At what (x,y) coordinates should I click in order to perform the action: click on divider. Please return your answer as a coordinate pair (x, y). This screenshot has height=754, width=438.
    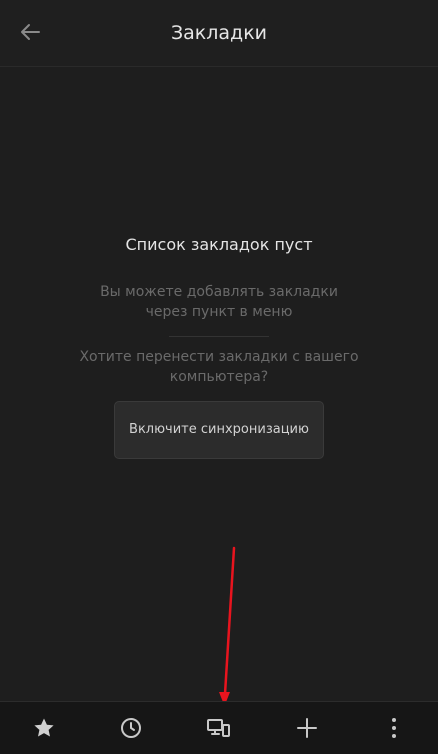
    Looking at the image, I should click on (219, 336).